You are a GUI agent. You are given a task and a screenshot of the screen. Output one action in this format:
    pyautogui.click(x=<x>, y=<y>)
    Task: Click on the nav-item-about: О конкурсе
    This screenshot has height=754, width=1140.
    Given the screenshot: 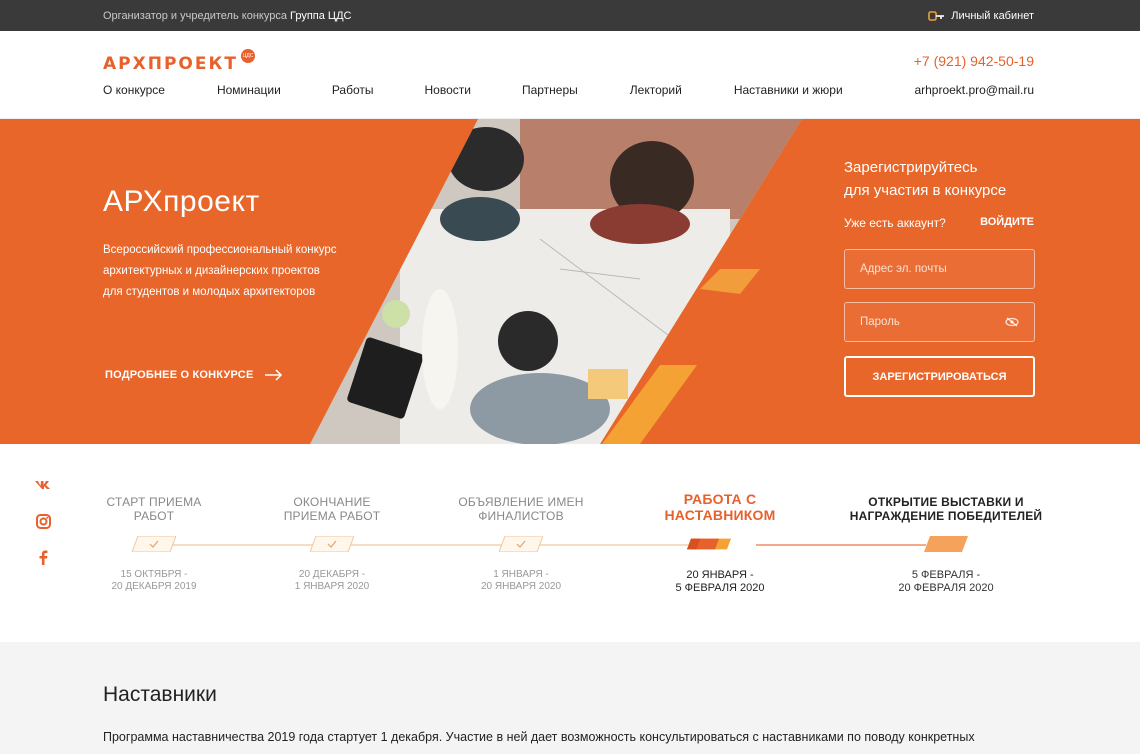 What is the action you would take?
    pyautogui.click(x=134, y=90)
    